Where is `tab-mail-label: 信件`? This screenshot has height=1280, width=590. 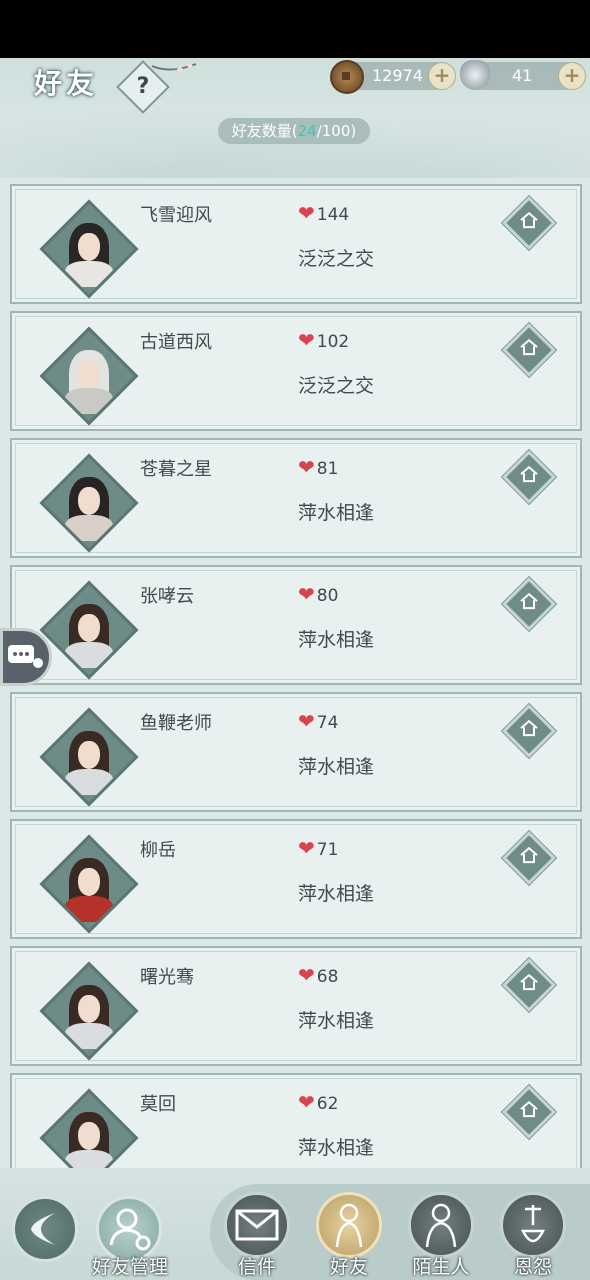 tab-mail-label: 信件 is located at coordinates (256, 1267).